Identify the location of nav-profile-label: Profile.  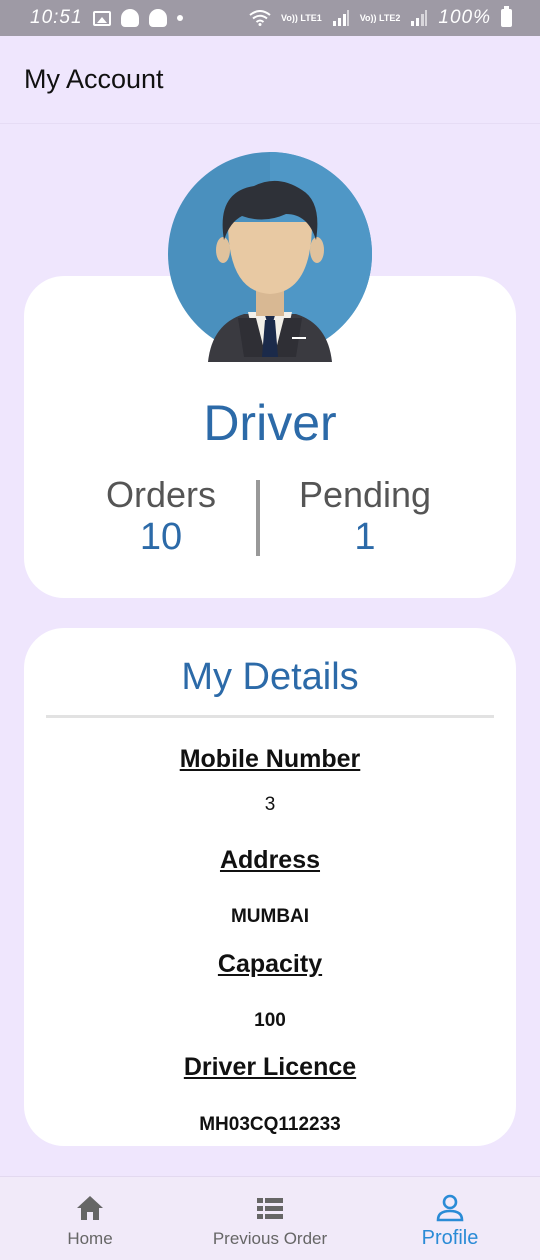
(450, 1238).